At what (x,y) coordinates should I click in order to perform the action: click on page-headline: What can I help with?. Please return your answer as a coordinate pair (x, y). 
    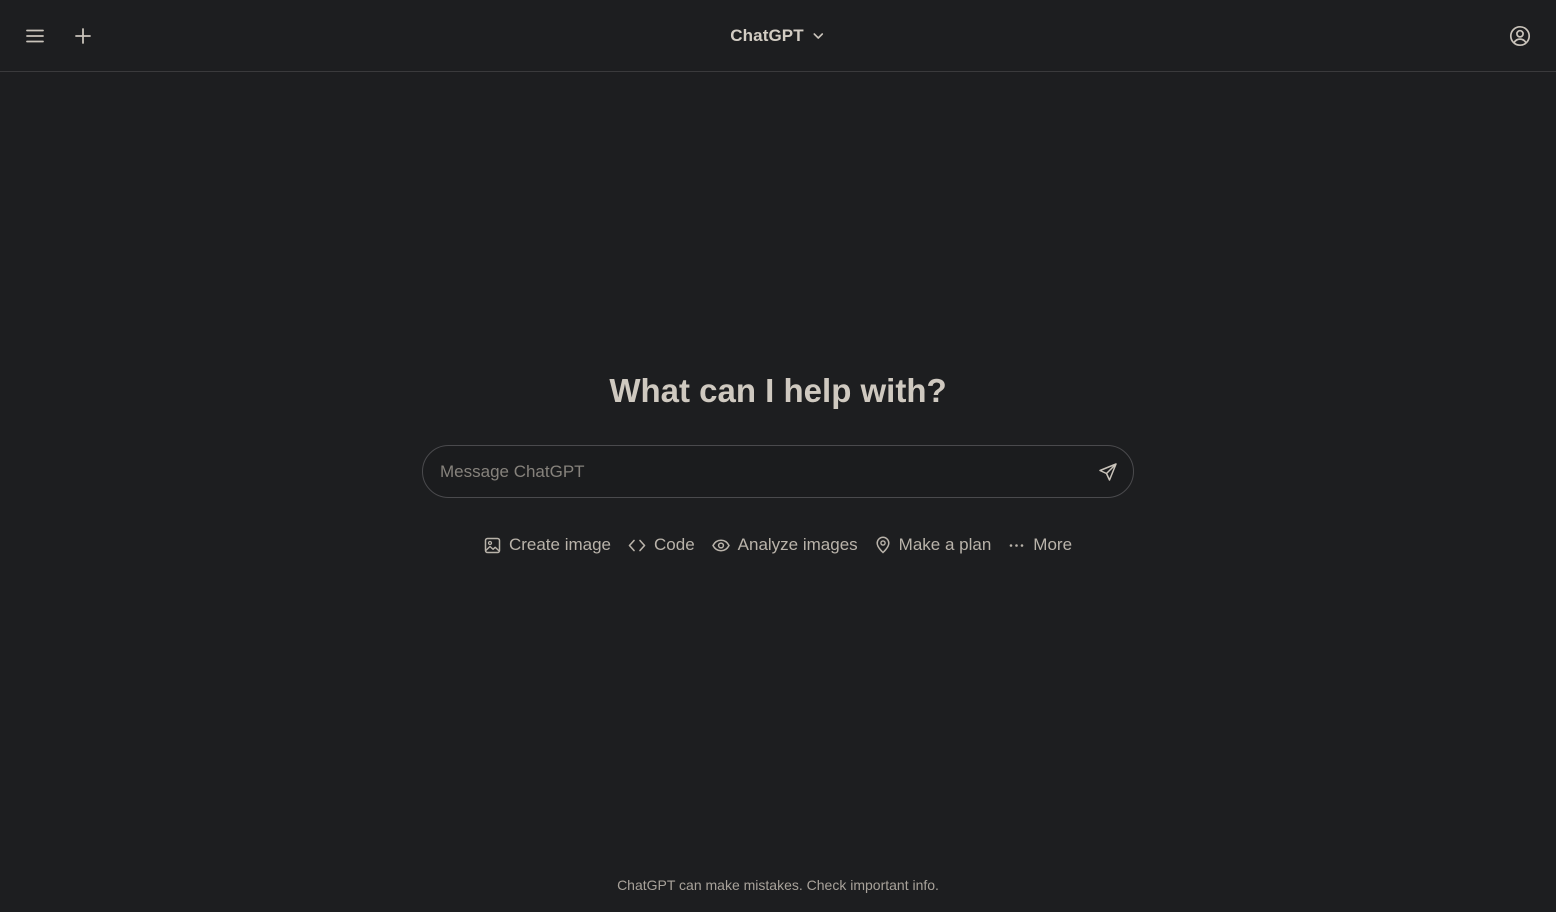
    Looking at the image, I should click on (778, 390).